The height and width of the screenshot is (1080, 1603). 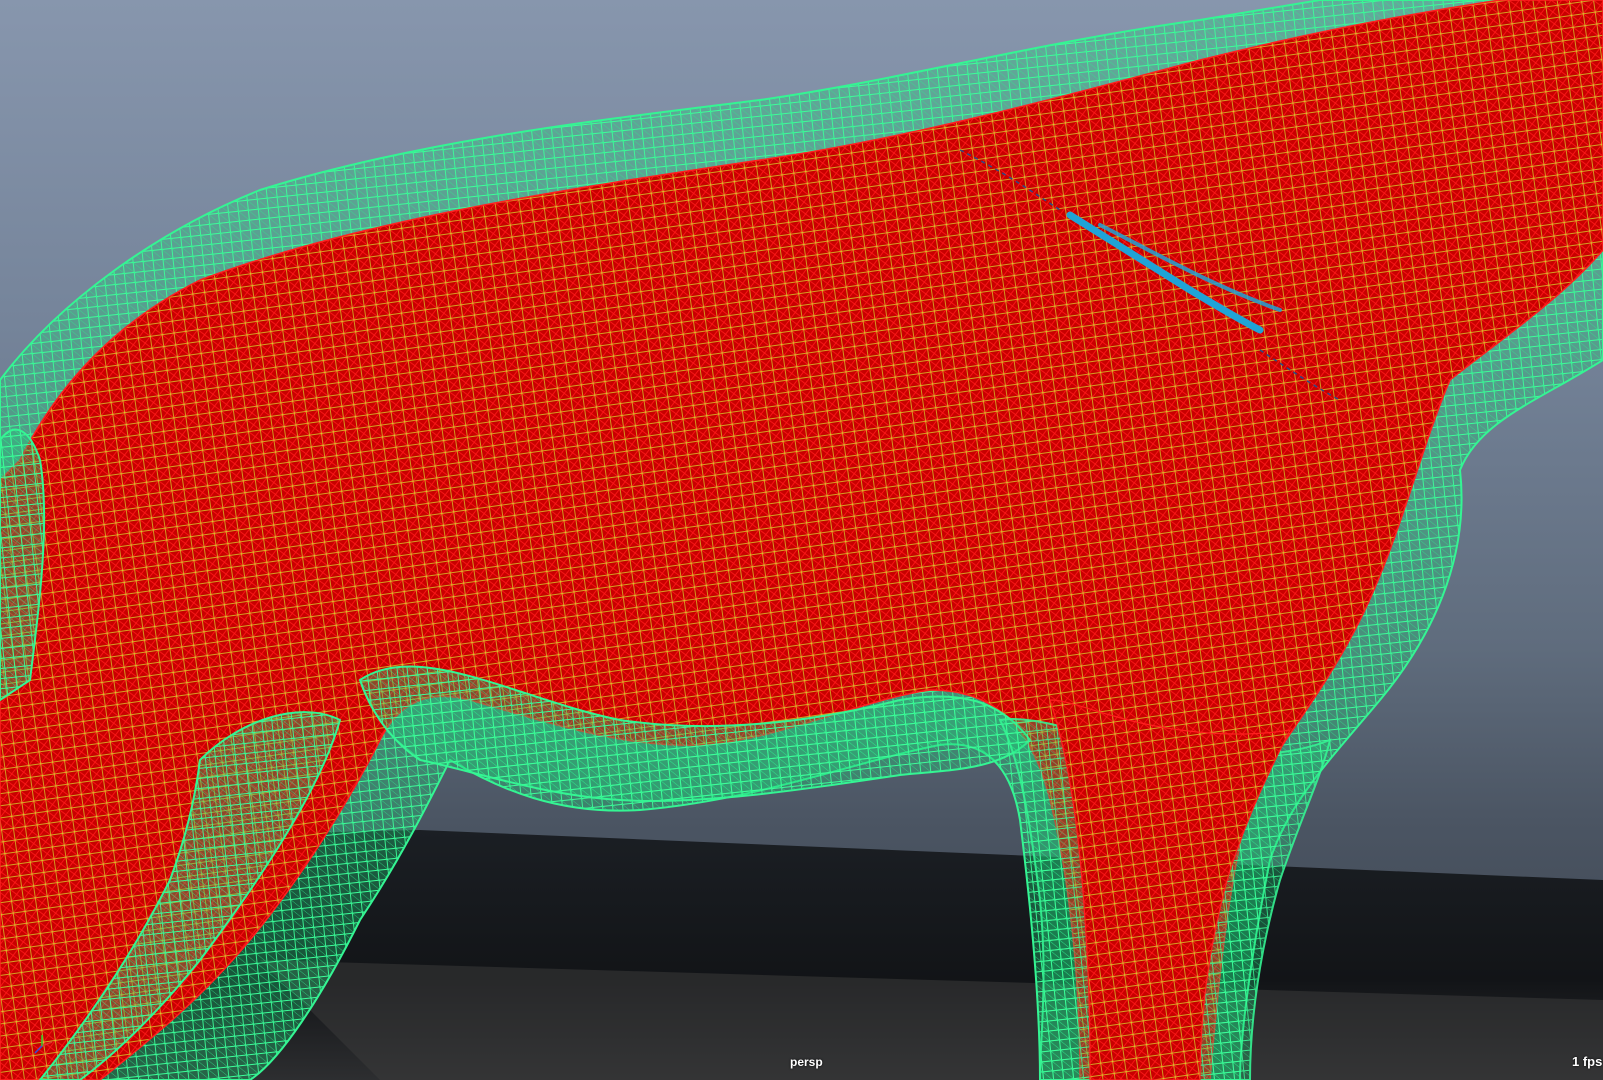 What do you see at coordinates (43, 1044) in the screenshot?
I see `axis-gizmo-icon` at bounding box center [43, 1044].